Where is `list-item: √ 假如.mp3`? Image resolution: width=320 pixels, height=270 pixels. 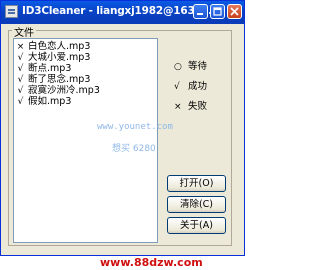
list-item: √ 假如.mp3 is located at coordinates (44, 101).